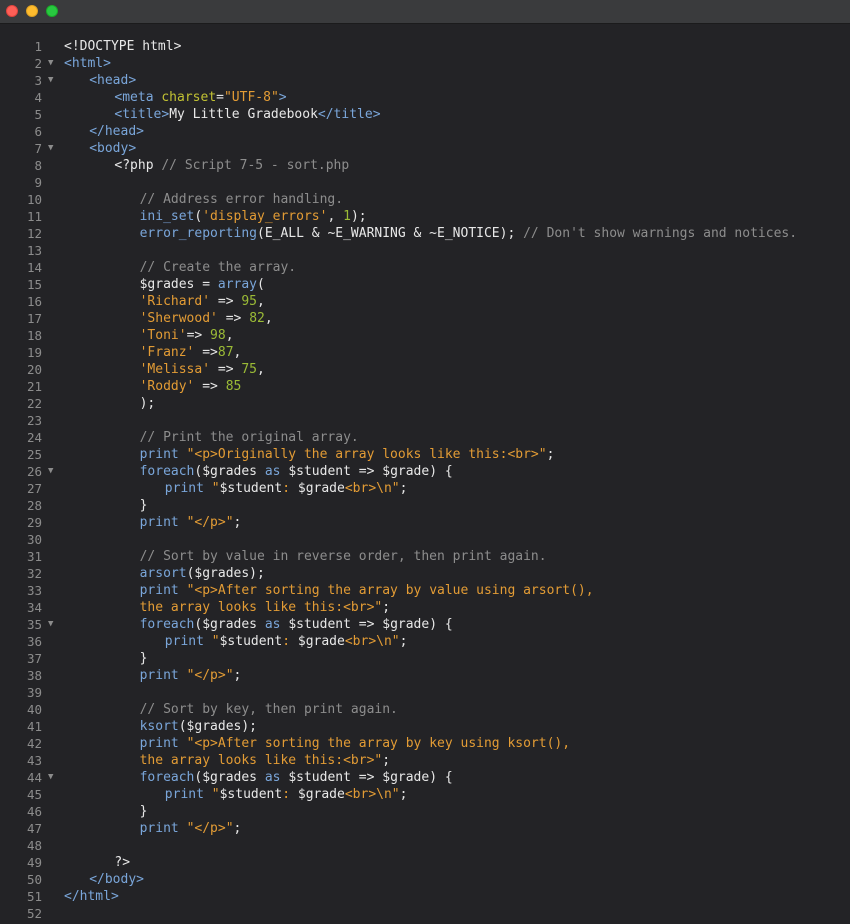 Image resolution: width=850 pixels, height=924 pixels. Describe the element at coordinates (52, 11) in the screenshot. I see `maximize-button` at that location.